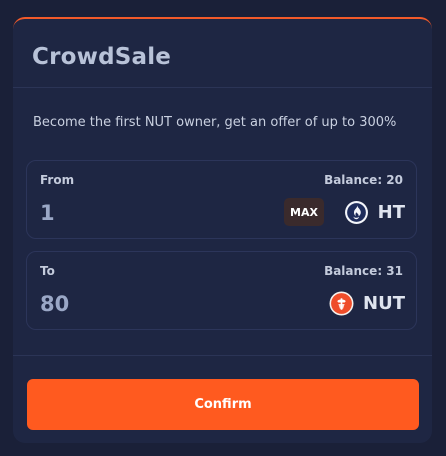  What do you see at coordinates (363, 180) in the screenshot?
I see `from-balance: Balance: 20` at bounding box center [363, 180].